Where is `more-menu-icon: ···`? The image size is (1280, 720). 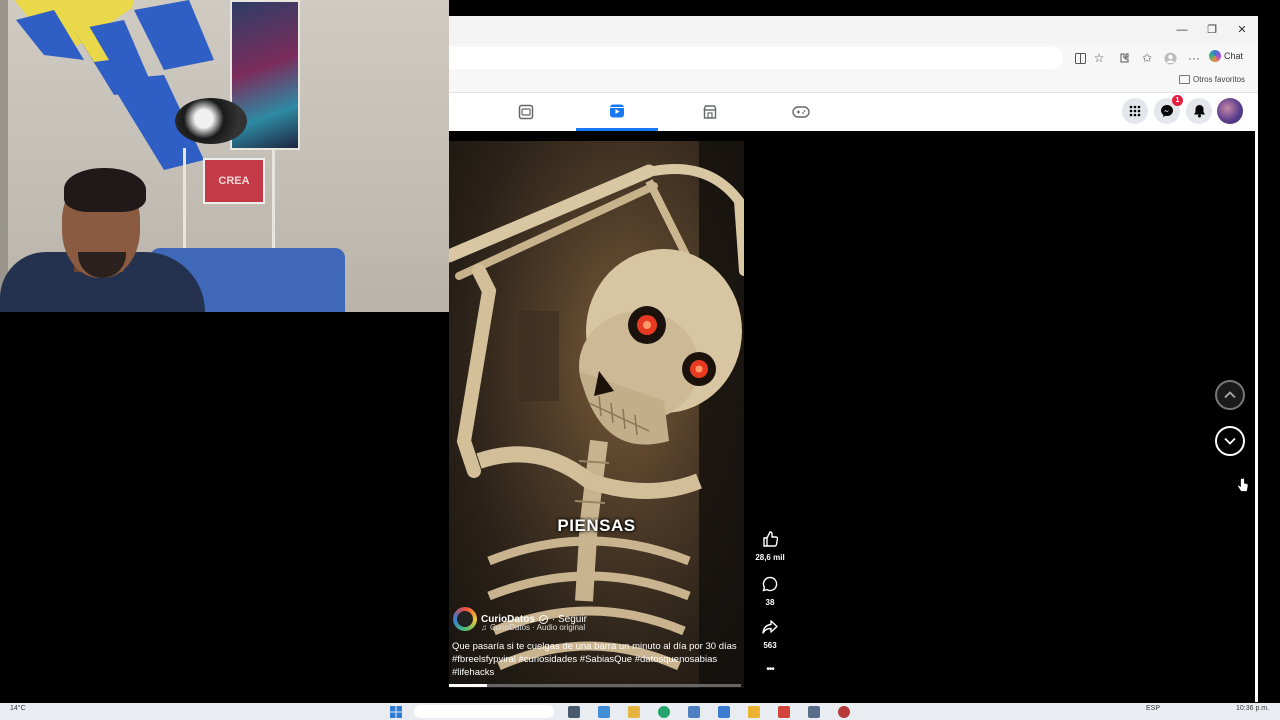 more-menu-icon: ··· is located at coordinates (1194, 58).